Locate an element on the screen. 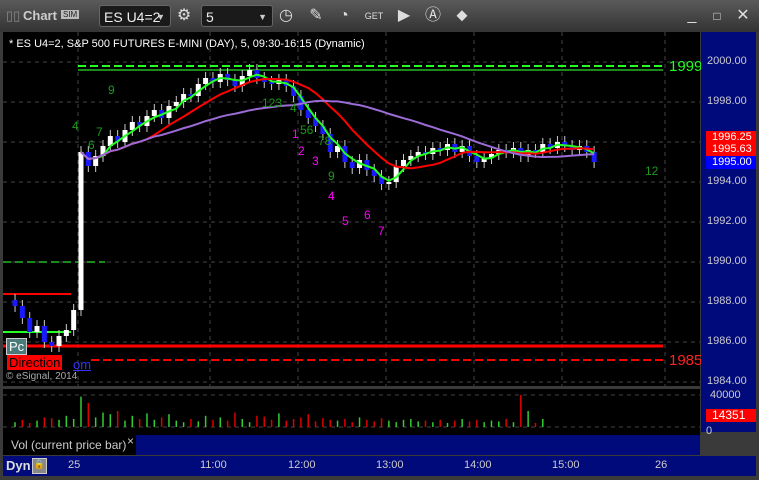 The width and height of the screenshot is (759, 480). setup-count: 7 is located at coordinates (99, 132).